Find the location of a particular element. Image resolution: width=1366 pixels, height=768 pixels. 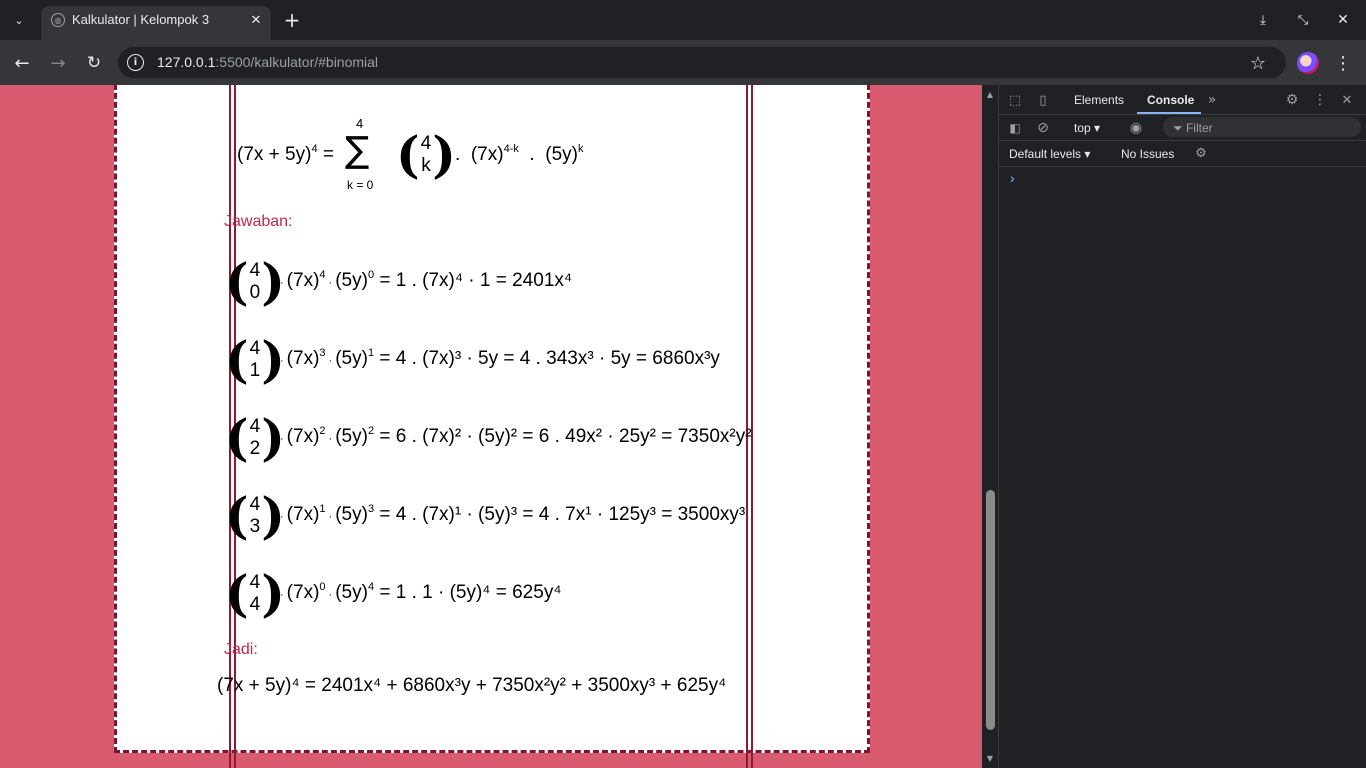

row-binomial: (4 0) is located at coordinates (255, 281).